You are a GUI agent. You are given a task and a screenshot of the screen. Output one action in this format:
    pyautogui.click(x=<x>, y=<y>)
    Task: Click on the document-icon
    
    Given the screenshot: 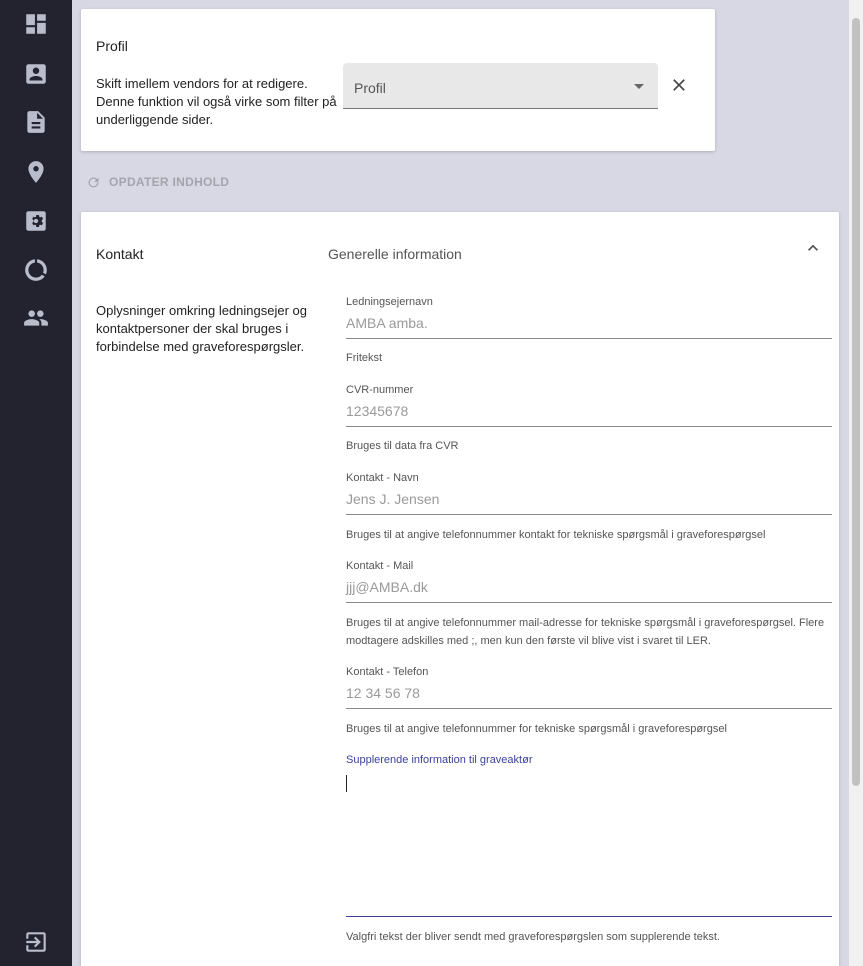 What is the action you would take?
    pyautogui.click(x=36, y=122)
    